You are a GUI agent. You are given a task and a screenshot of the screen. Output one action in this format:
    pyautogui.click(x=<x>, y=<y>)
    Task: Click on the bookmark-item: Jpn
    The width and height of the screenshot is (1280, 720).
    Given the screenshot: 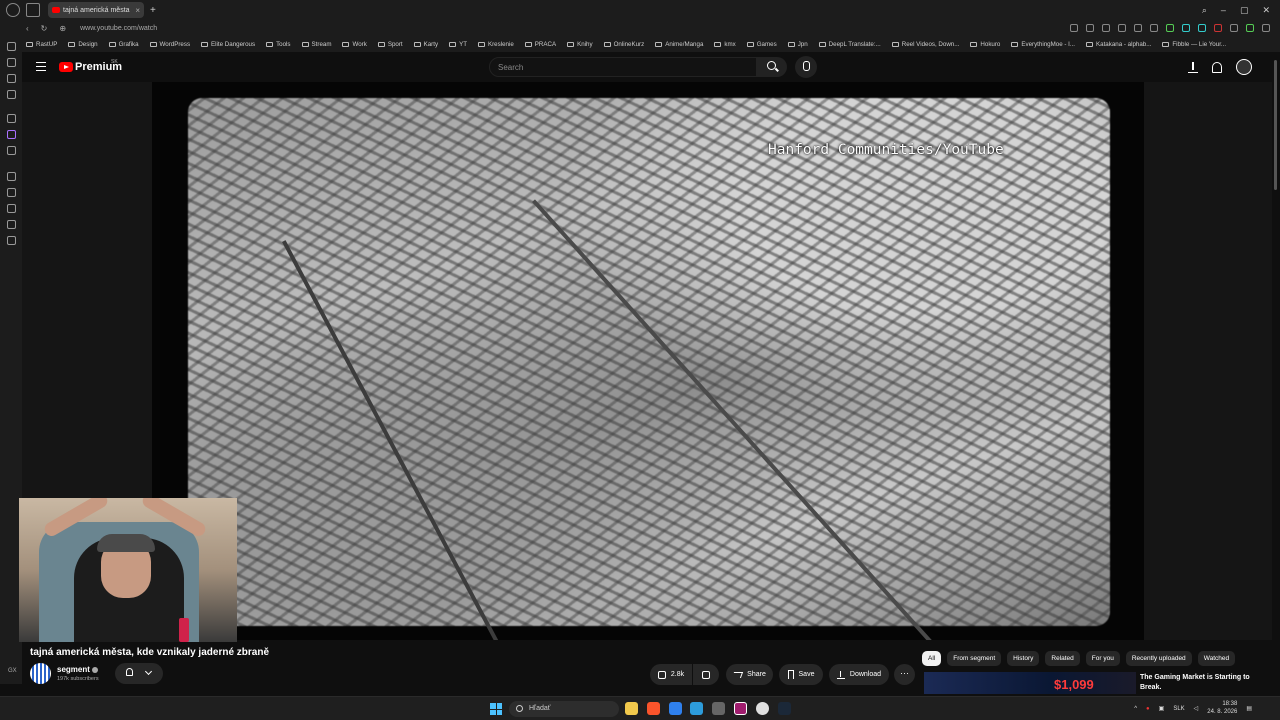 What is the action you would take?
    pyautogui.click(x=797, y=44)
    